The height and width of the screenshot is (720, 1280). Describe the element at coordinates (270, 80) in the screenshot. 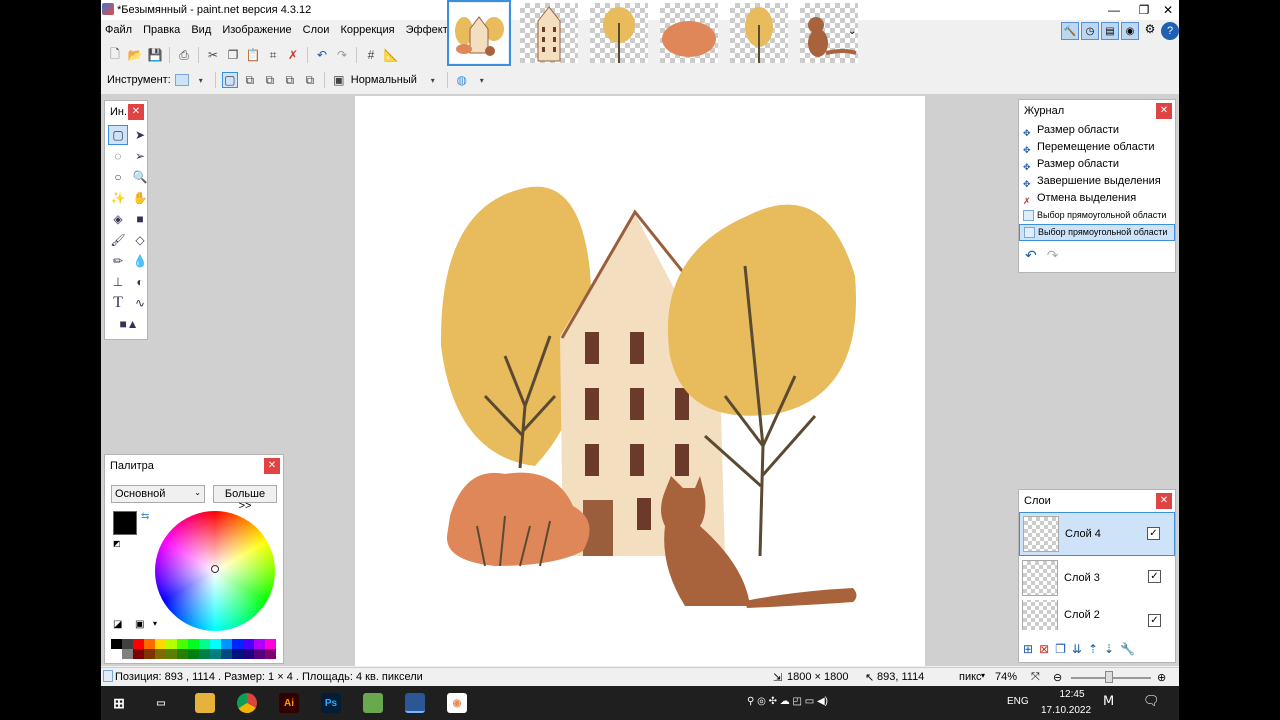

I see `selection-mode-exclude-icon: ⧉` at that location.